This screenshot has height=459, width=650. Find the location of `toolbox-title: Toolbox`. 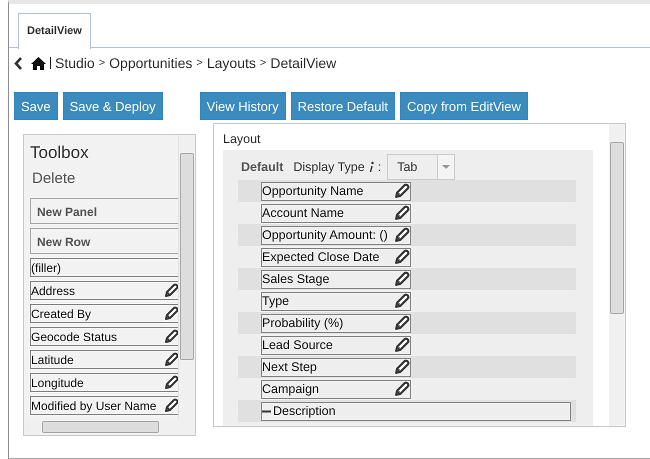

toolbox-title: Toolbox is located at coordinates (60, 153).